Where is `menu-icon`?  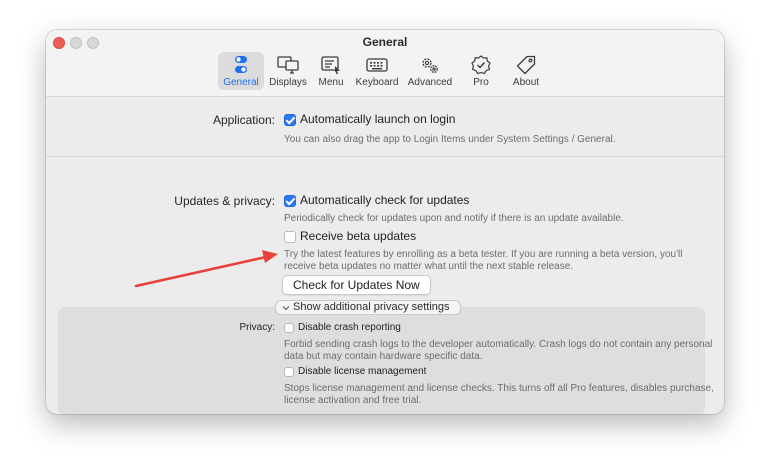 menu-icon is located at coordinates (330, 65).